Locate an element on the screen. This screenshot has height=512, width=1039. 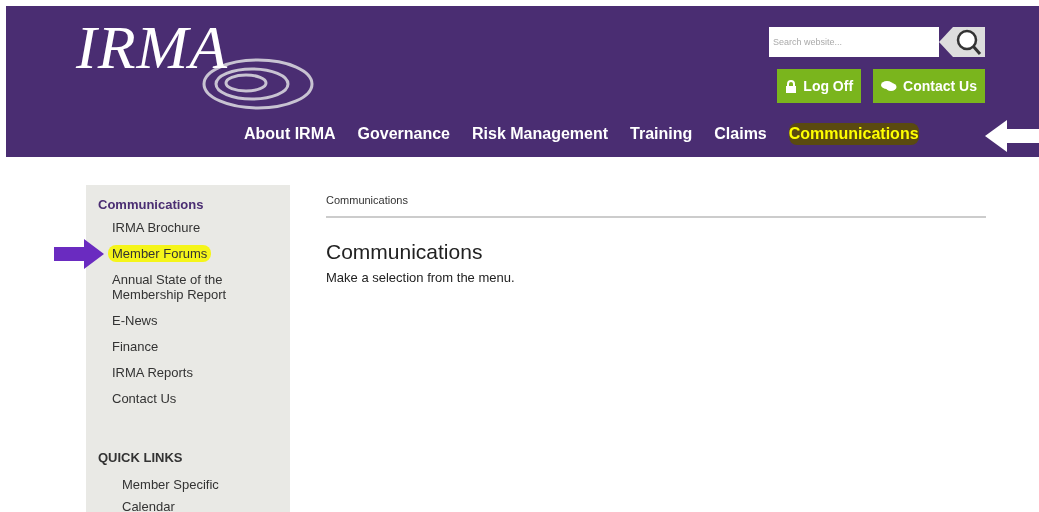
logo-text: IRMA is located at coordinates (152, 47).